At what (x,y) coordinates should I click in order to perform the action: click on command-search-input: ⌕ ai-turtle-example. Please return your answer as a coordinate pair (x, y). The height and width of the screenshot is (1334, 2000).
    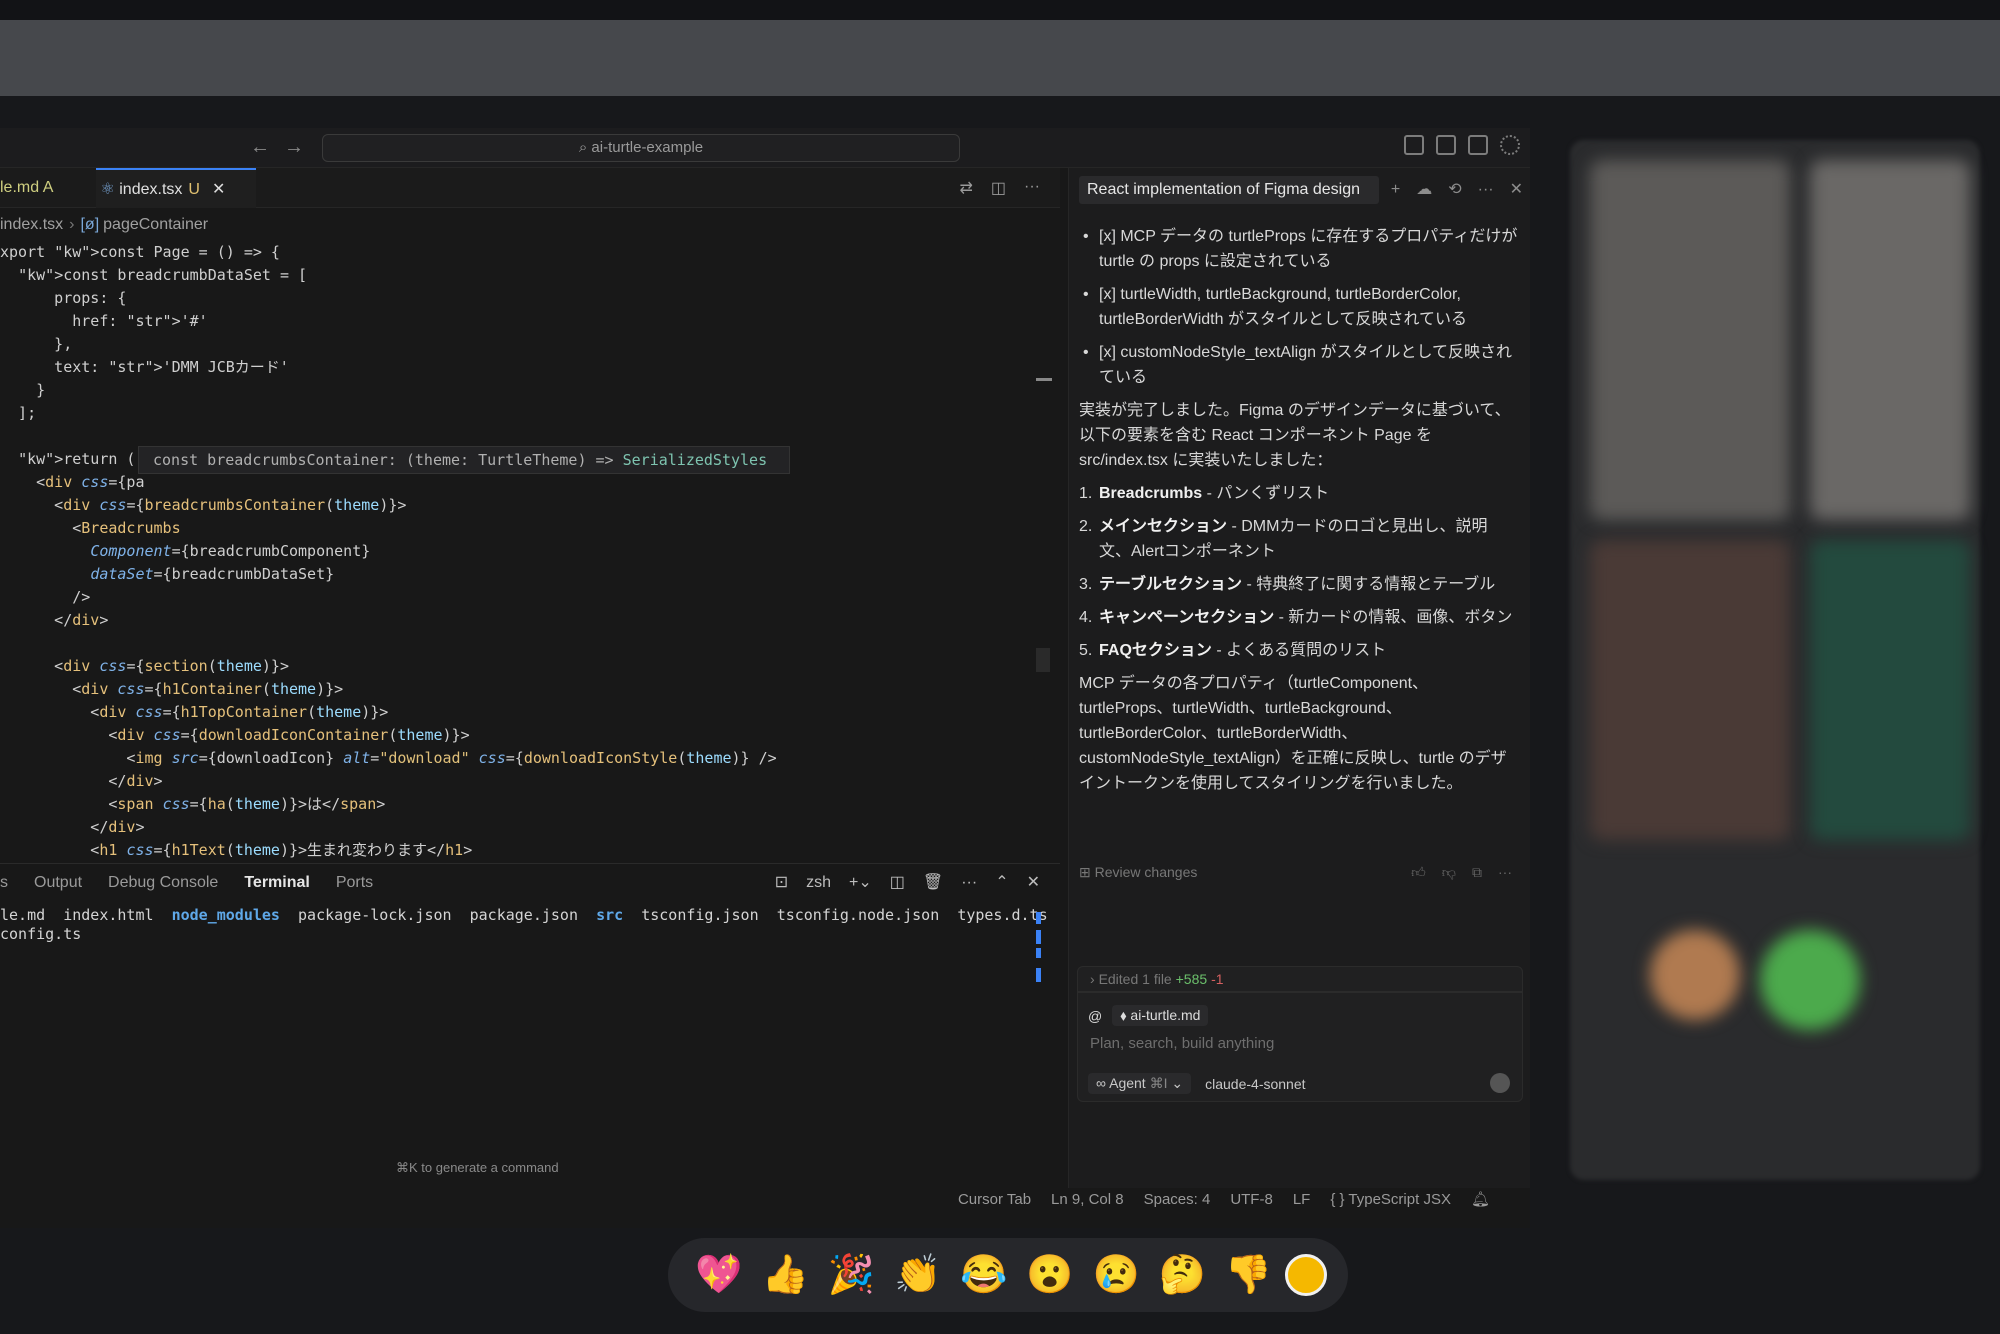
    Looking at the image, I should click on (641, 148).